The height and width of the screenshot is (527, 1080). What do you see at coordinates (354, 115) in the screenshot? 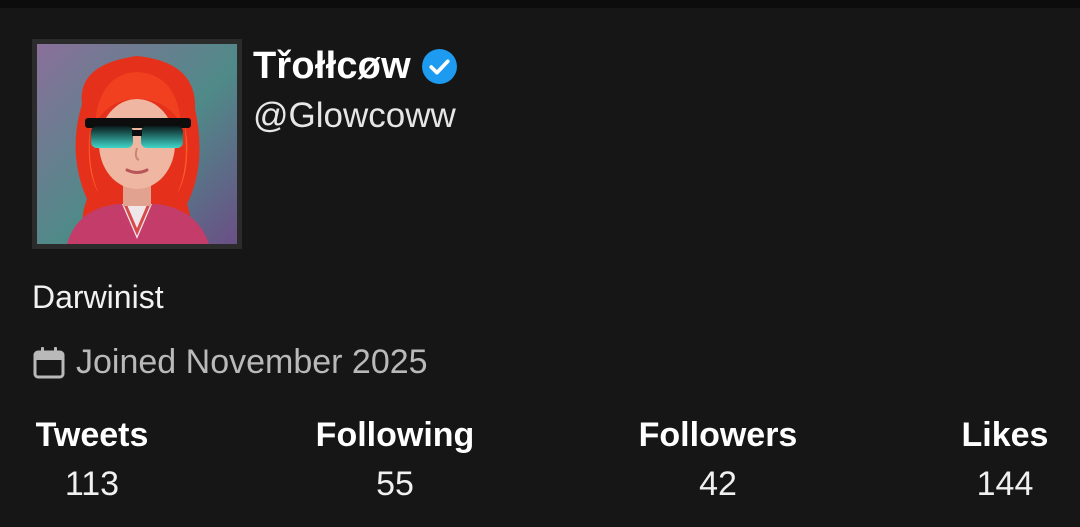
I see `username-handle: @Glowcoww` at bounding box center [354, 115].